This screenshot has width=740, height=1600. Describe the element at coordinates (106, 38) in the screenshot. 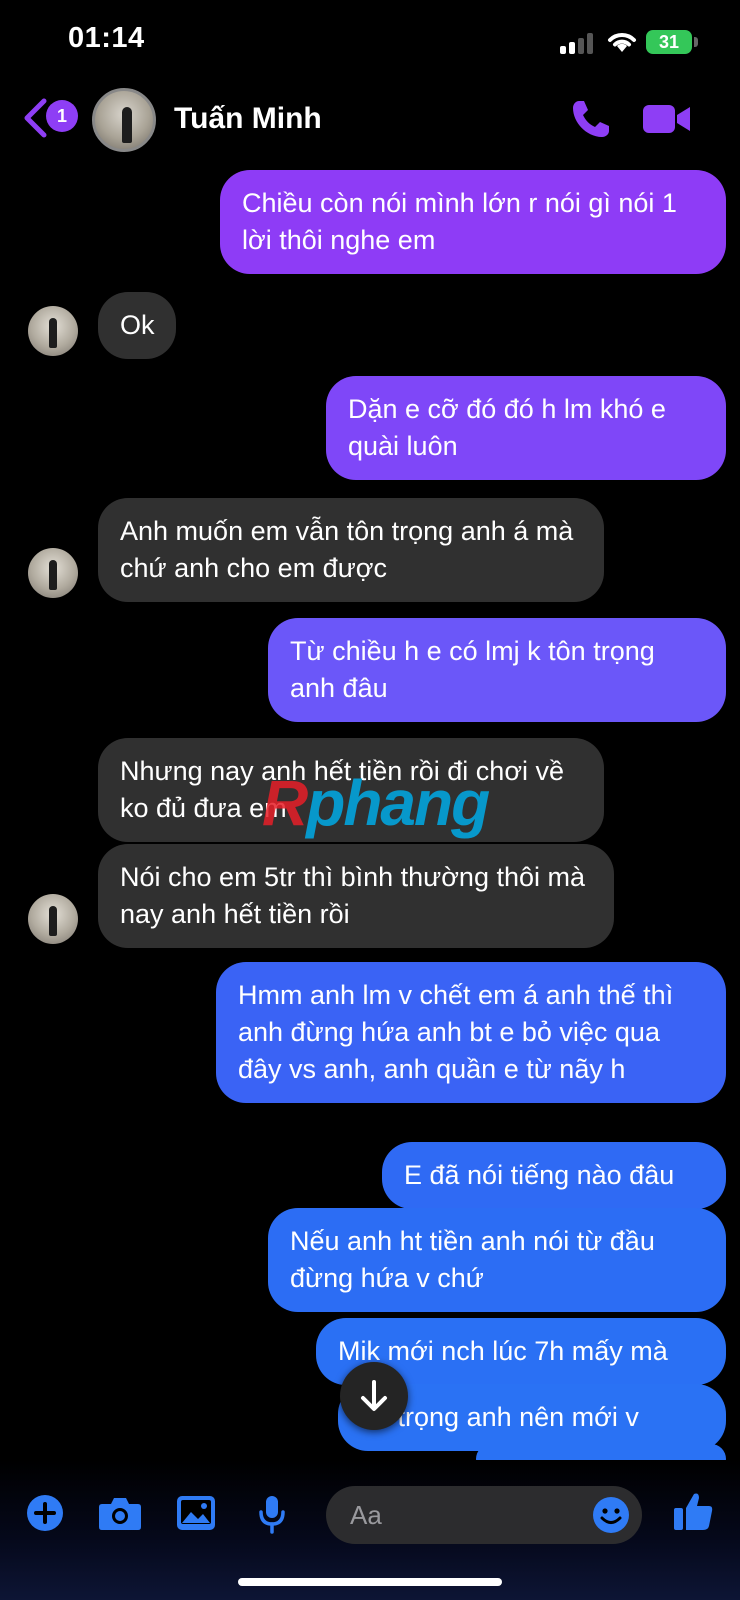

I see `status-time: 01:14` at that location.